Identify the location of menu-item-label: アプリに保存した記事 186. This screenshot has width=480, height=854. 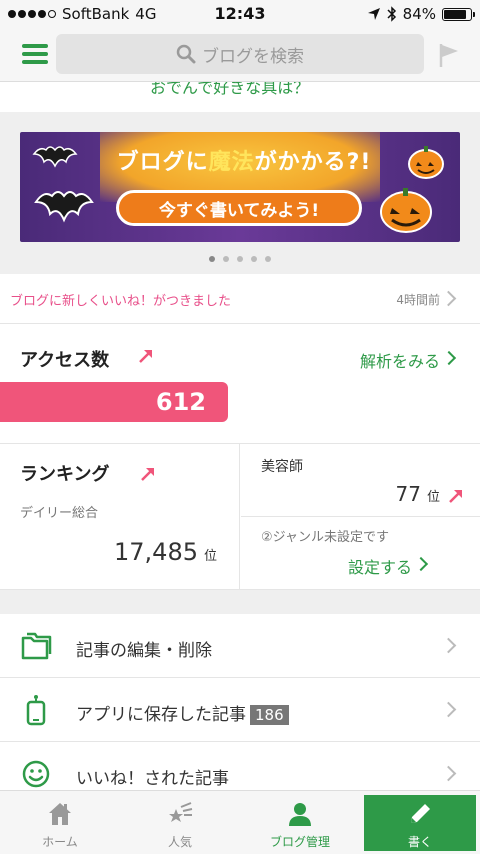
(182, 712).